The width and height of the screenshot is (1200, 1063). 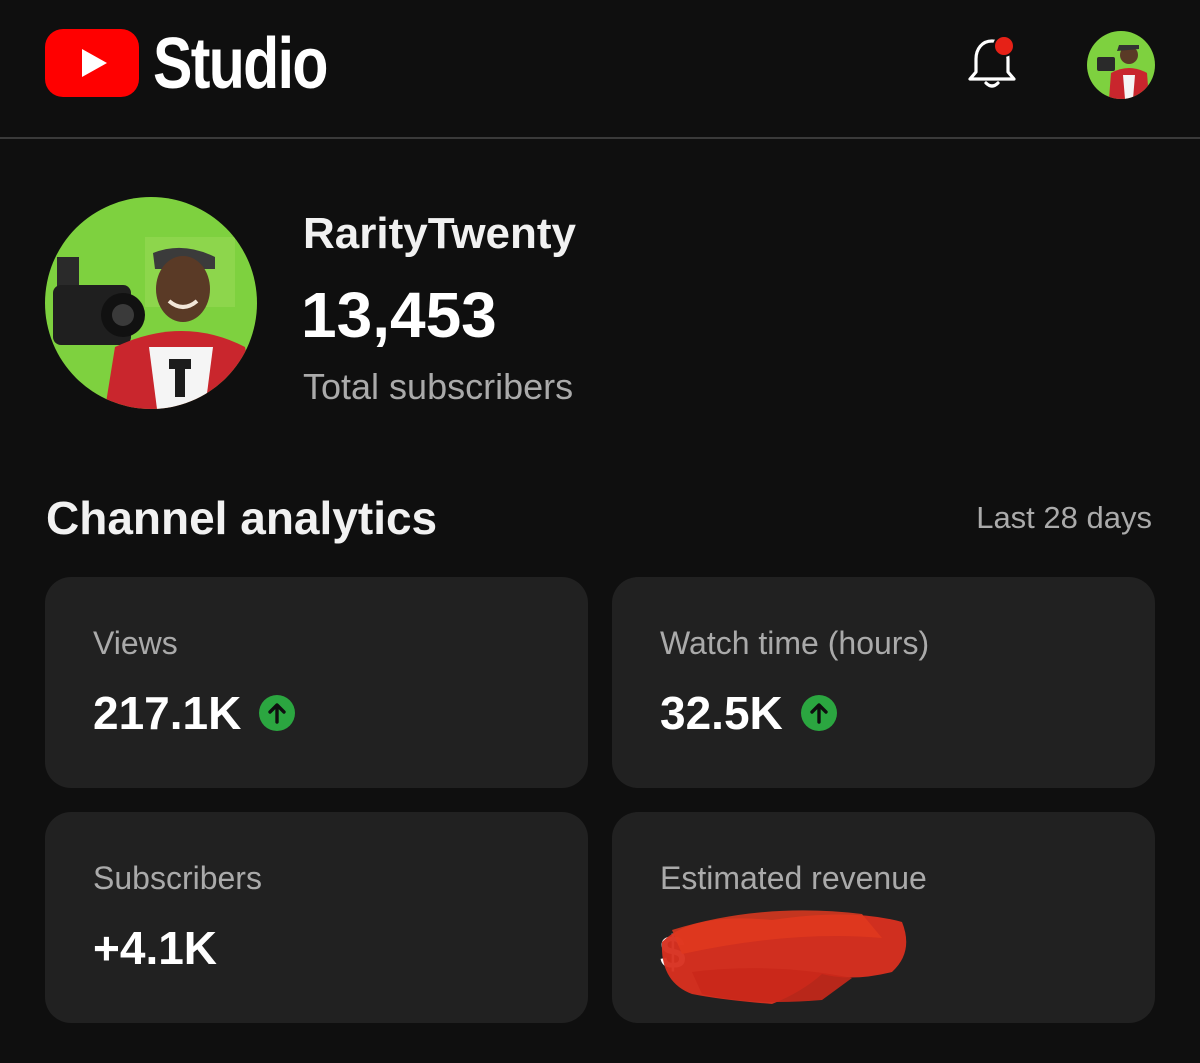 What do you see at coordinates (721, 713) in the screenshot?
I see `watch-time-value: 32.5K` at bounding box center [721, 713].